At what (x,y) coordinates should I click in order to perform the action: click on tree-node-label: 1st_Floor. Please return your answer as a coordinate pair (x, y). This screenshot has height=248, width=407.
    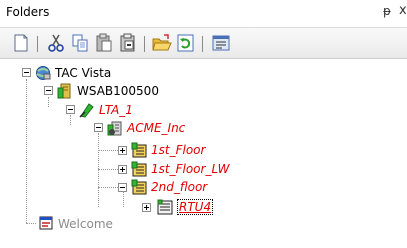
    Looking at the image, I should click on (178, 150).